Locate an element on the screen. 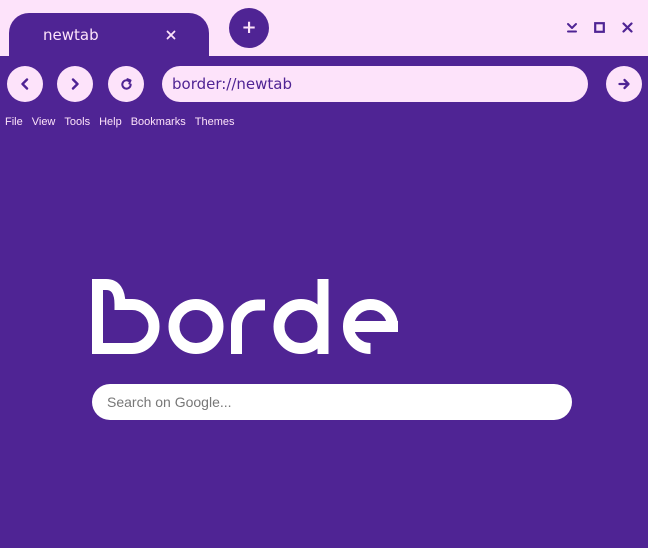  go-button is located at coordinates (624, 84).